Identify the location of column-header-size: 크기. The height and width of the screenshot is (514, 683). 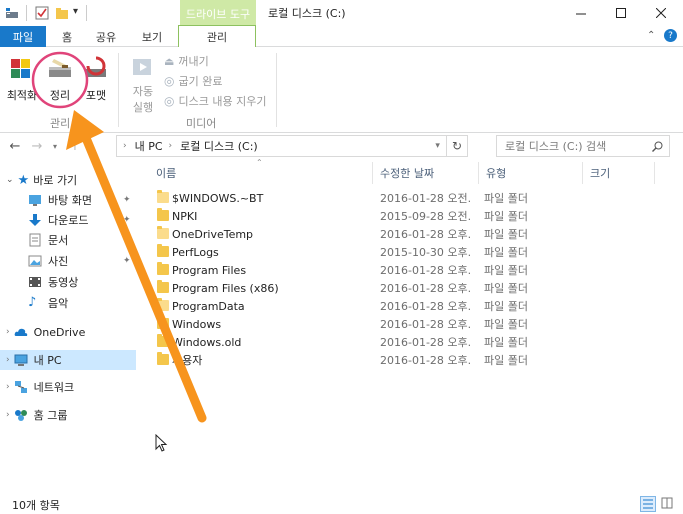
(600, 173).